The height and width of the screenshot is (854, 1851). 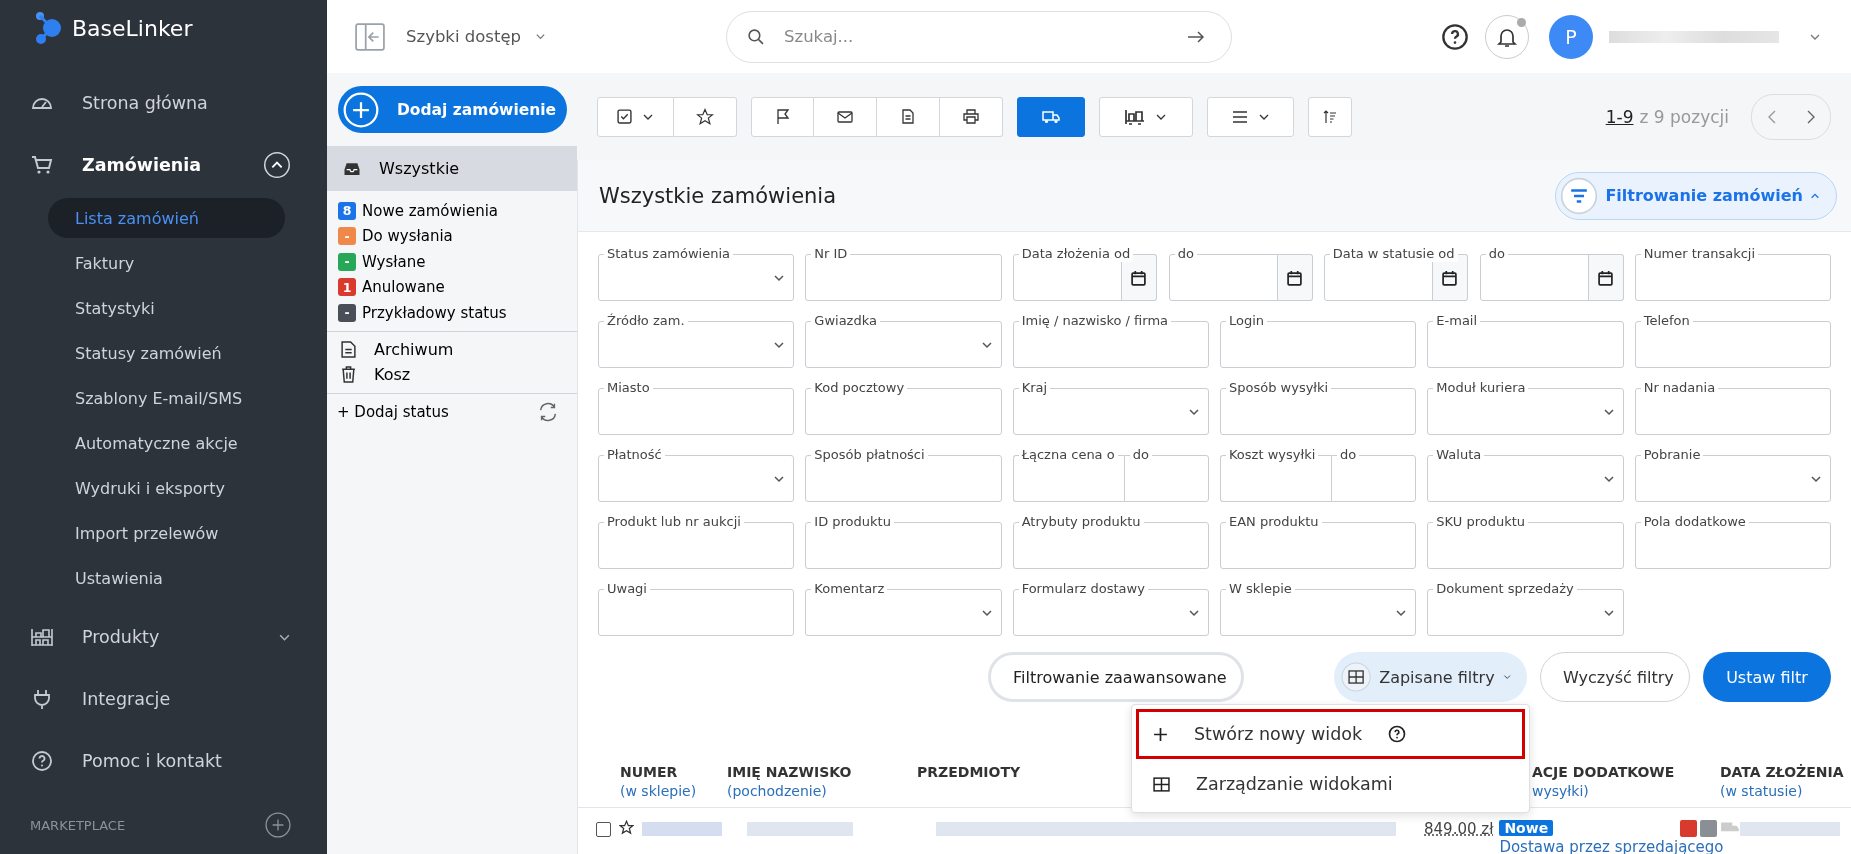 What do you see at coordinates (178, 103) in the screenshot?
I see `nav-item: Strona główna` at bounding box center [178, 103].